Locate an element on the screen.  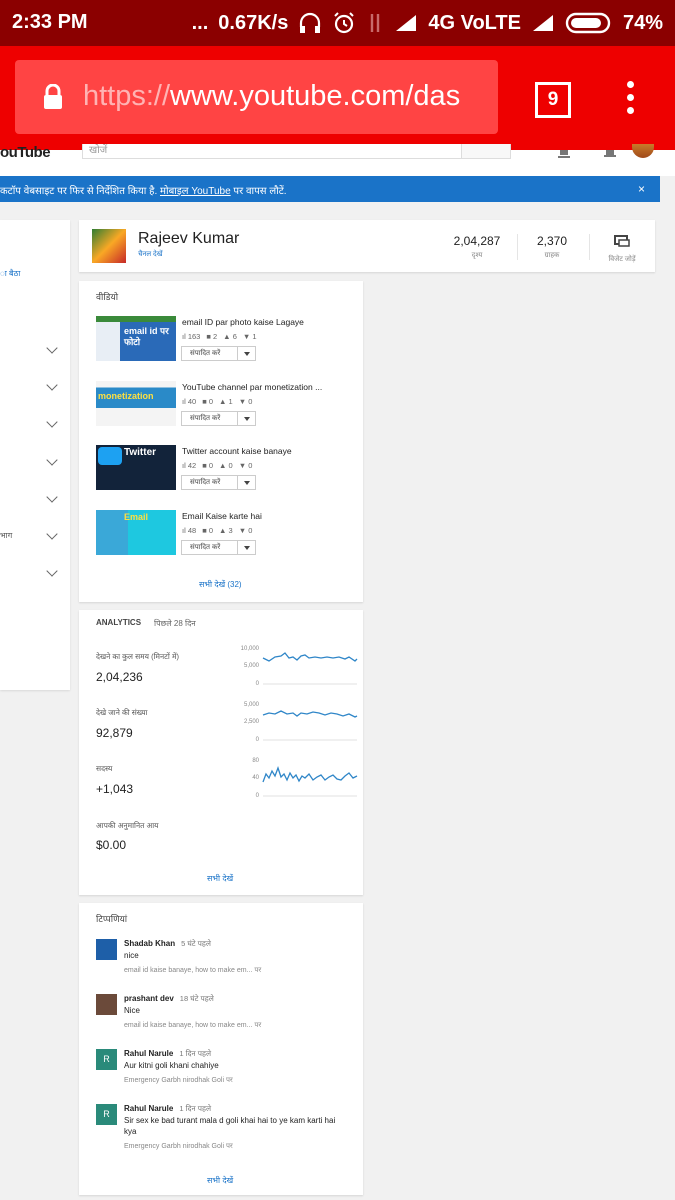
battery-percent: 74% is located at coordinates (642, 22).